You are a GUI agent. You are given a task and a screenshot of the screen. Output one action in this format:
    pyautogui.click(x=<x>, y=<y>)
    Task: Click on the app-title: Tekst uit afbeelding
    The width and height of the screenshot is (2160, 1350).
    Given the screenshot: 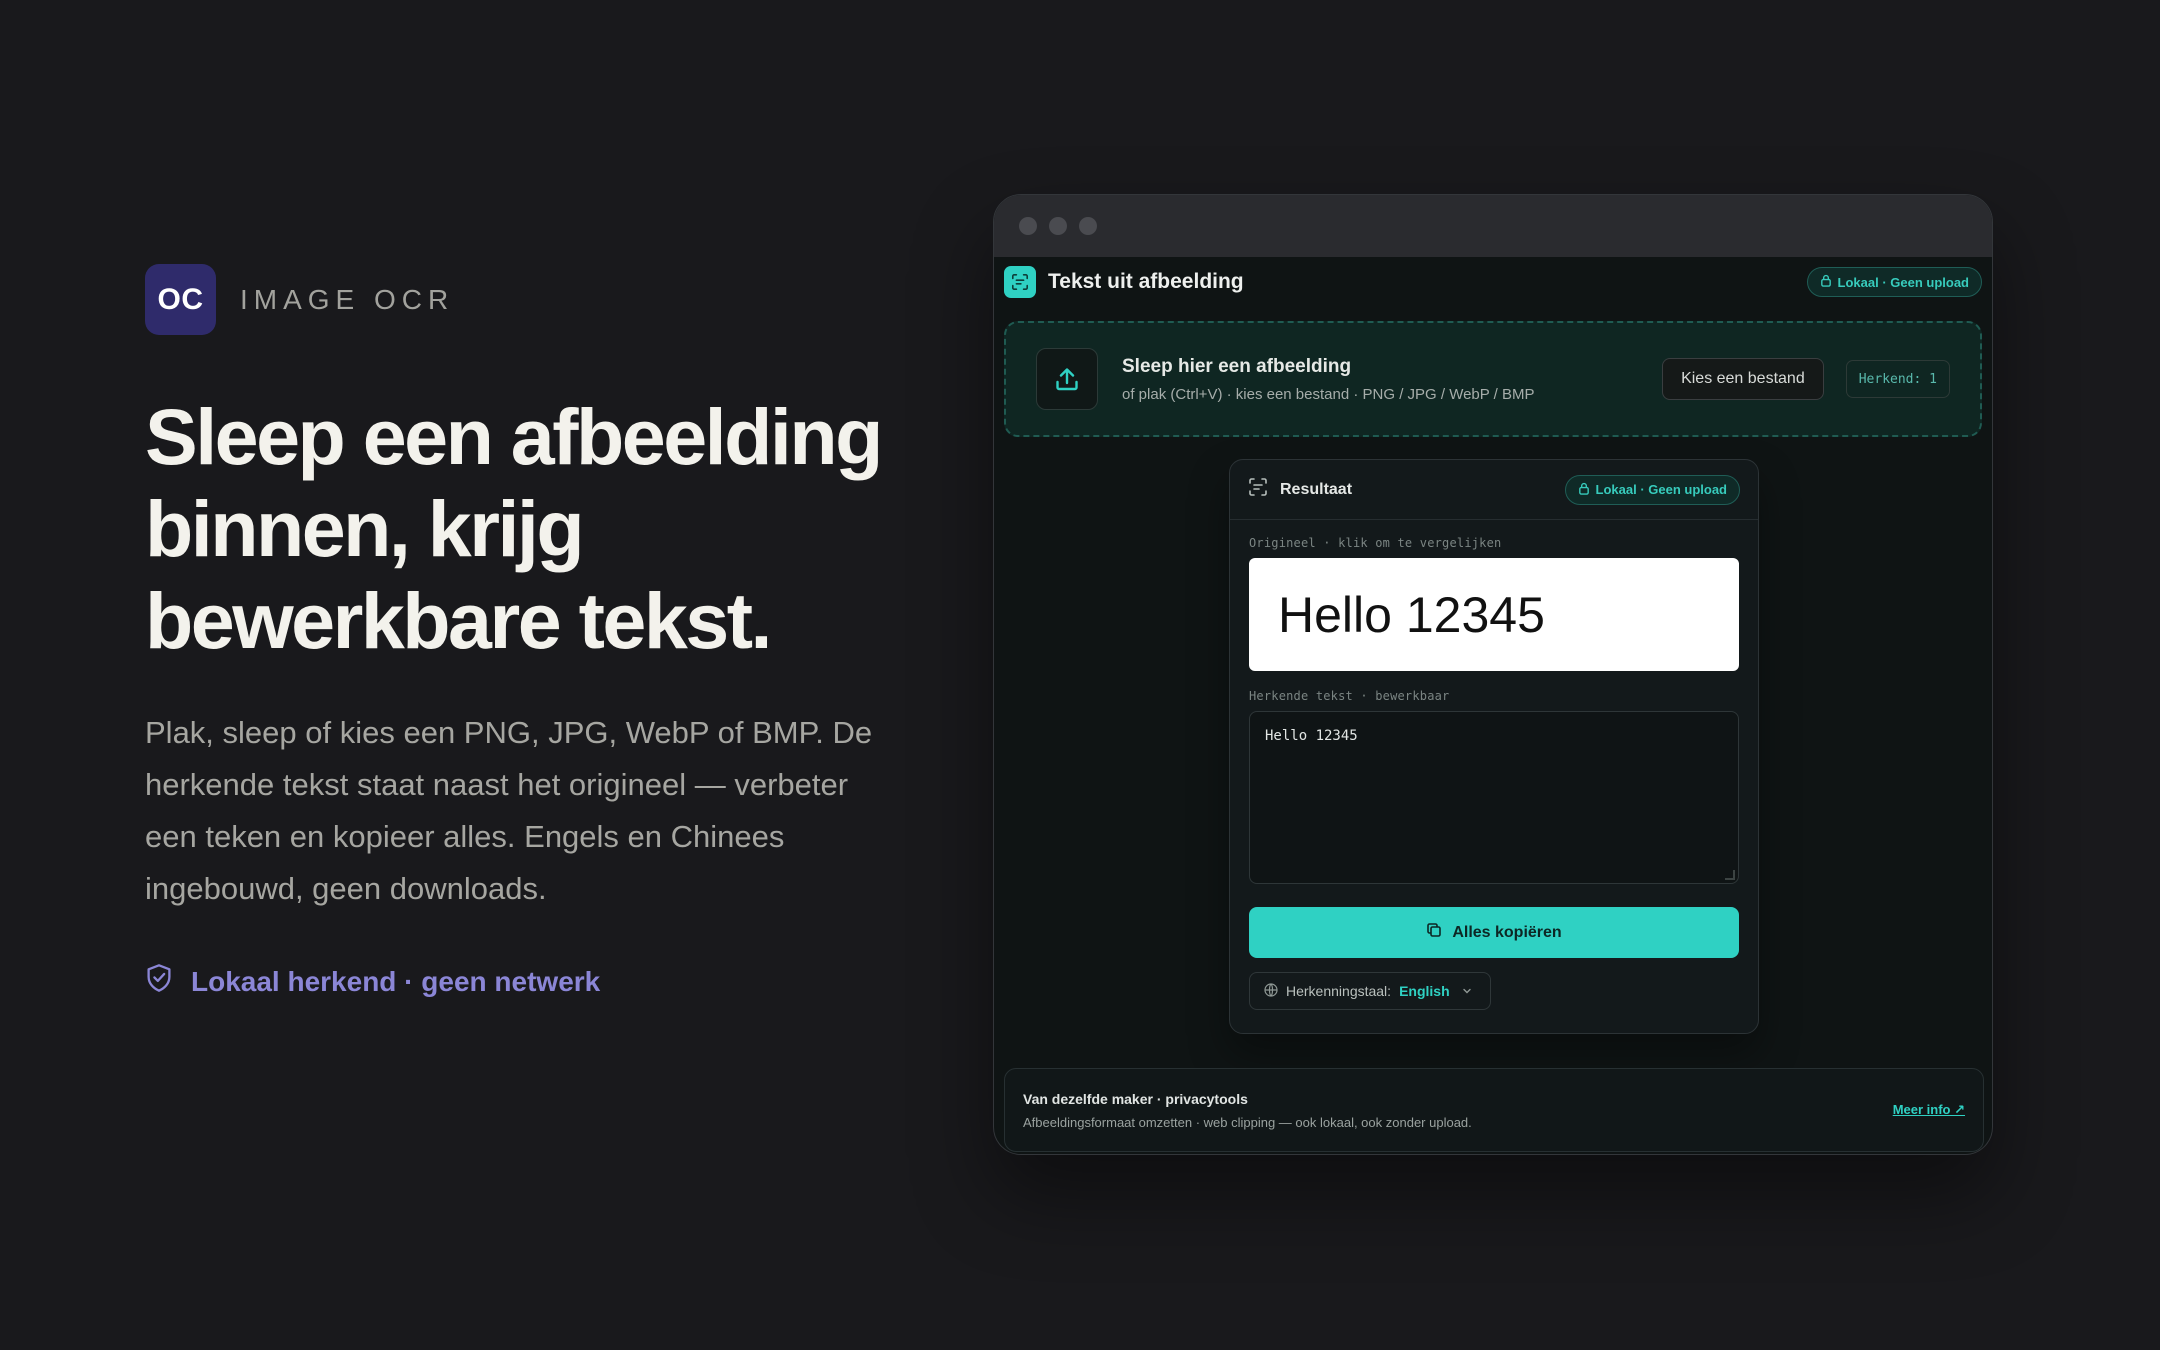 What is the action you would take?
    pyautogui.click(x=1146, y=281)
    